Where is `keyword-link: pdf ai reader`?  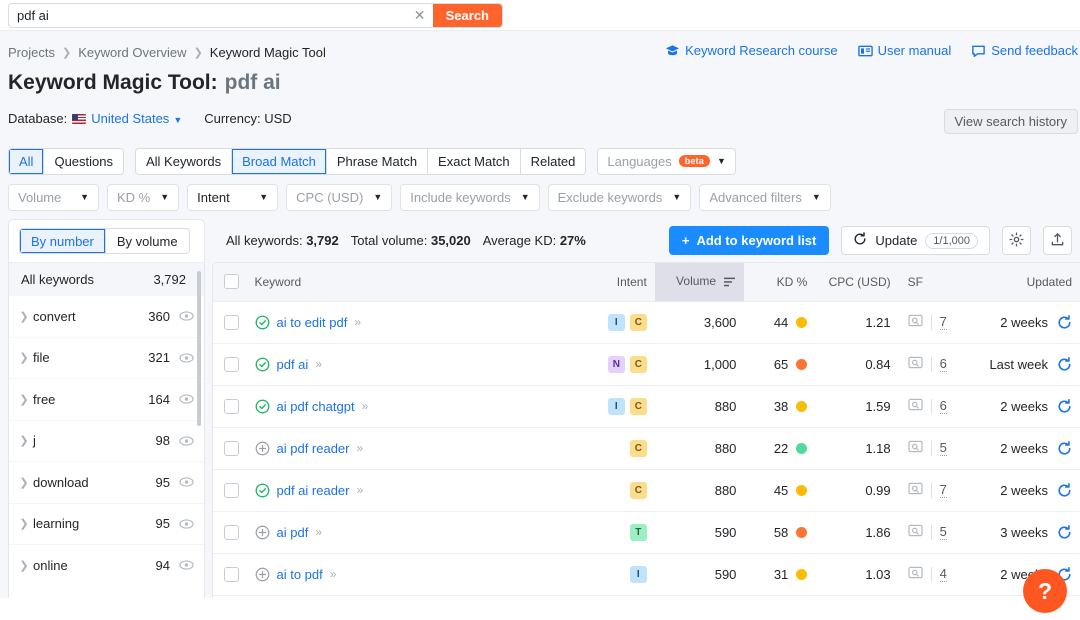 keyword-link: pdf ai reader is located at coordinates (313, 490).